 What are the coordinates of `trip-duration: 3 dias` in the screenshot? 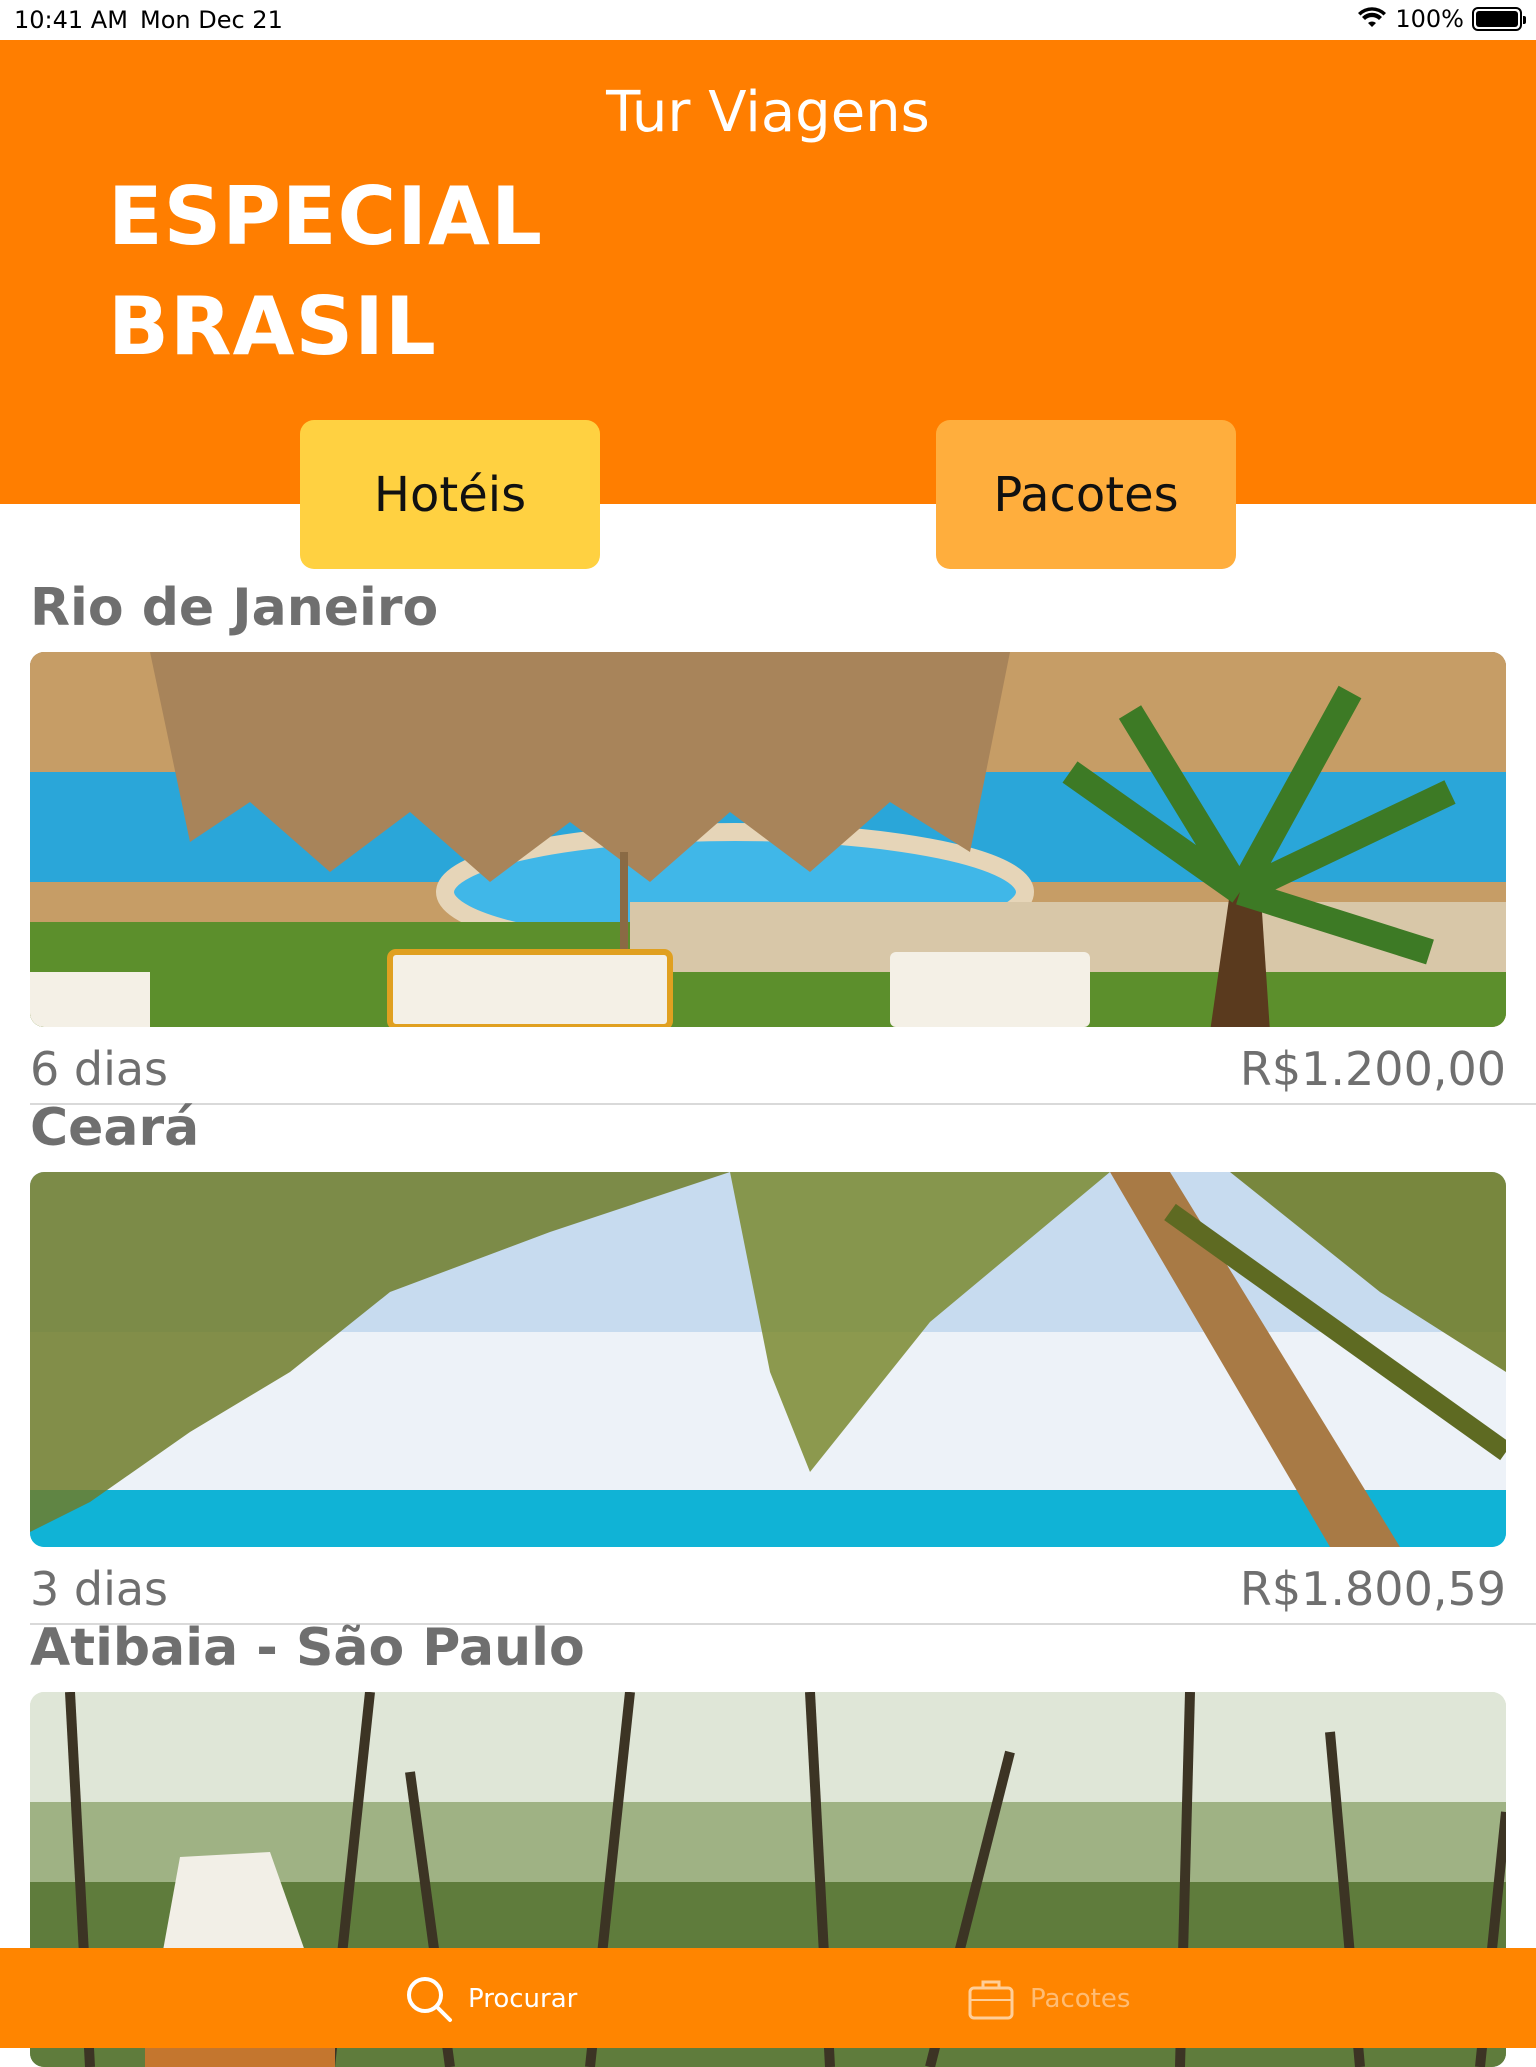 It's located at (99, 1589).